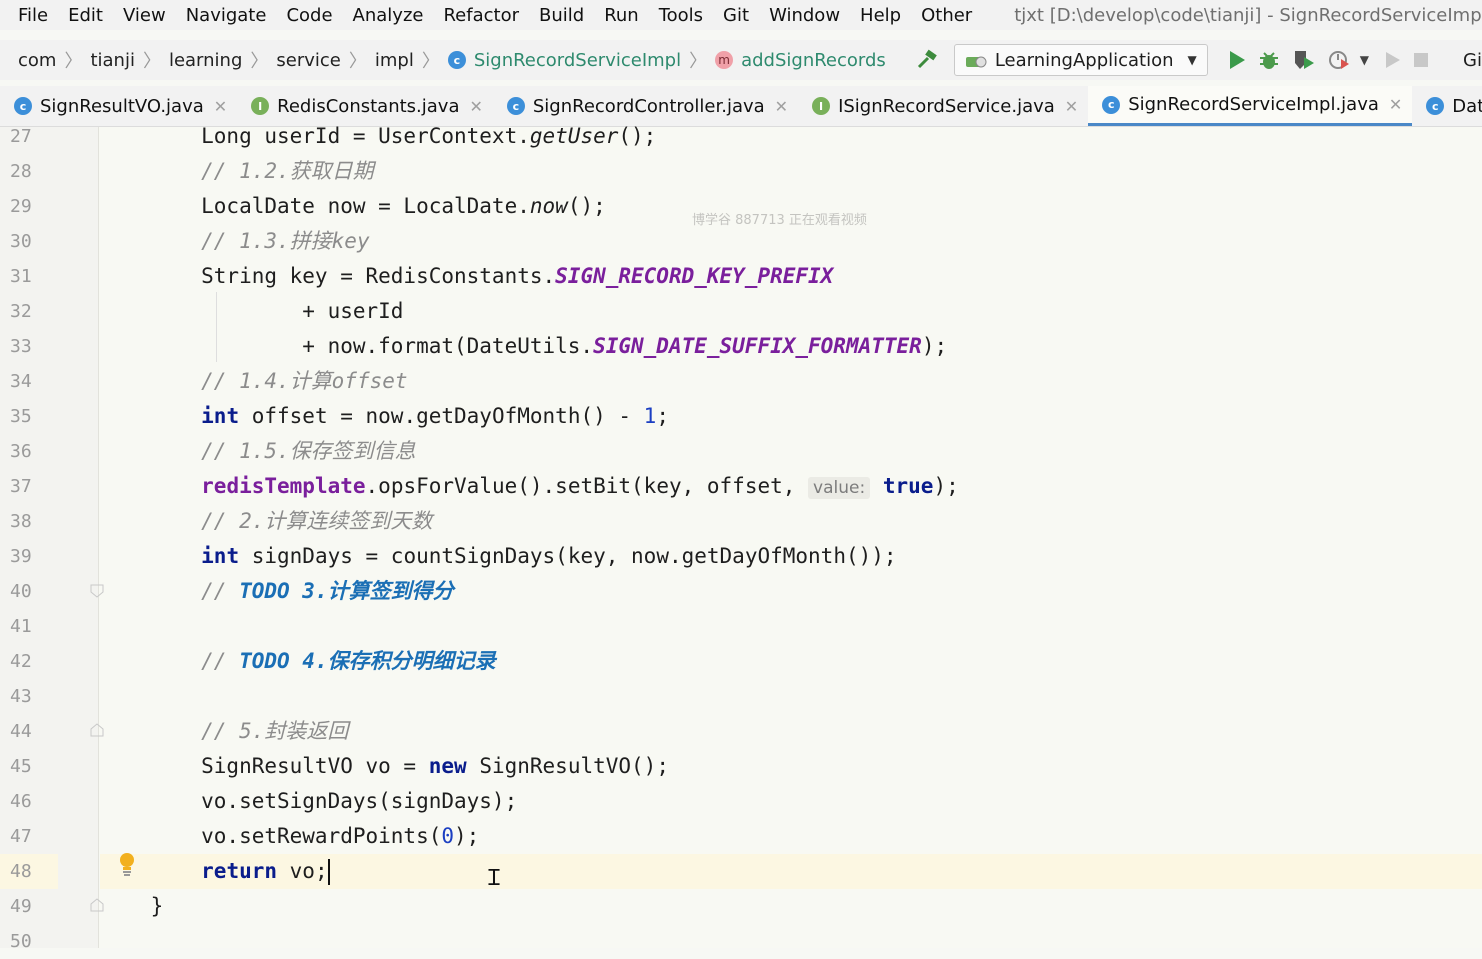 Image resolution: width=1482 pixels, height=959 pixels. I want to click on line-number: 44, so click(21, 731).